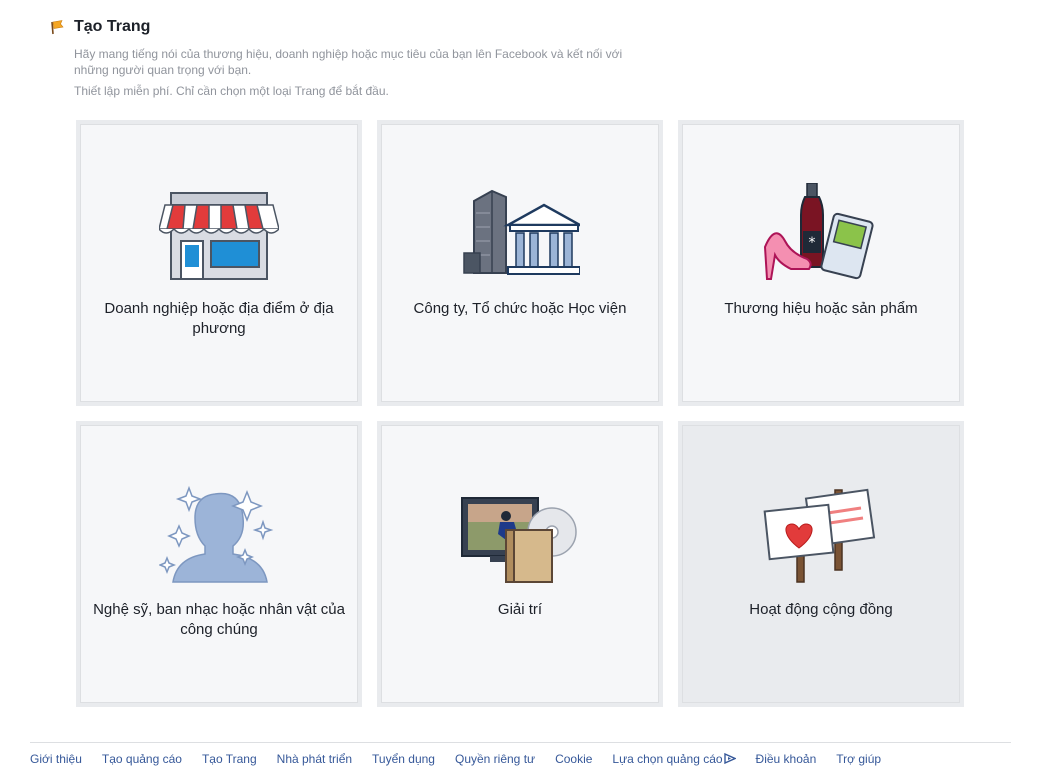 The height and width of the screenshot is (779, 1059). Describe the element at coordinates (573, 759) in the screenshot. I see `footer-link-cookies: Cookie` at that location.